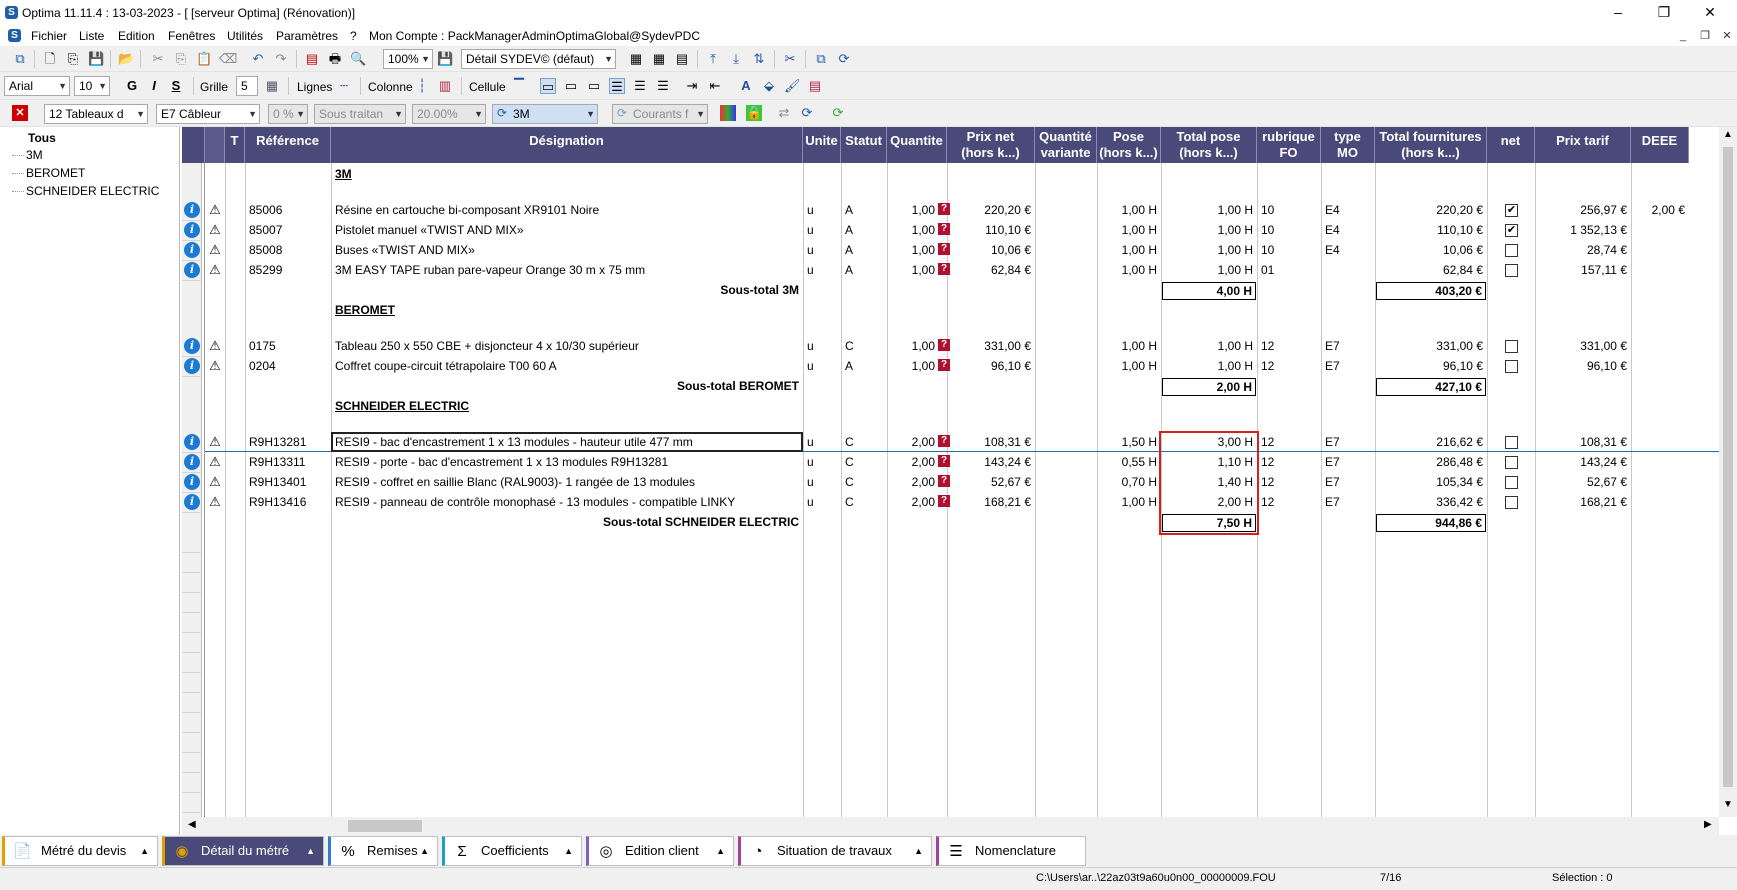 The image size is (1737, 890). What do you see at coordinates (1129, 145) in the screenshot?
I see `column-header-pose: Pose (hors k...)` at bounding box center [1129, 145].